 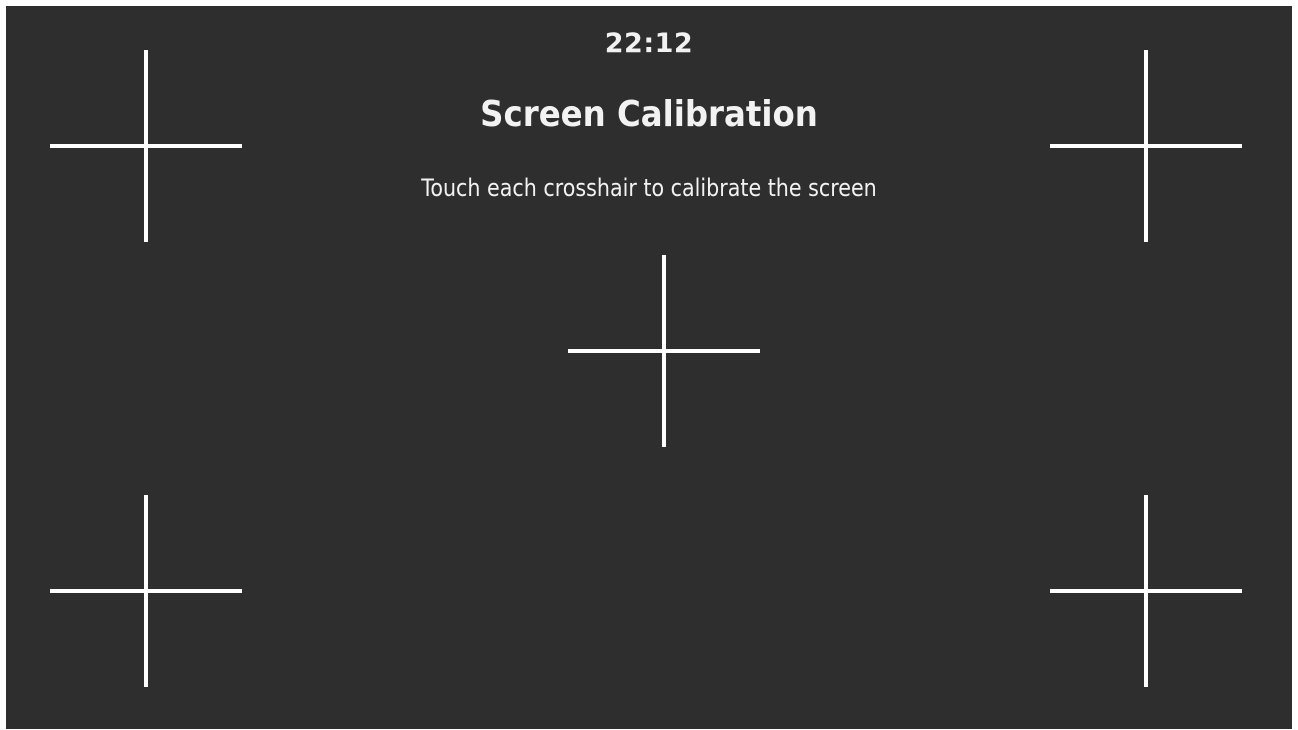 I want to click on crosshair-top-right, so click(x=1146, y=146).